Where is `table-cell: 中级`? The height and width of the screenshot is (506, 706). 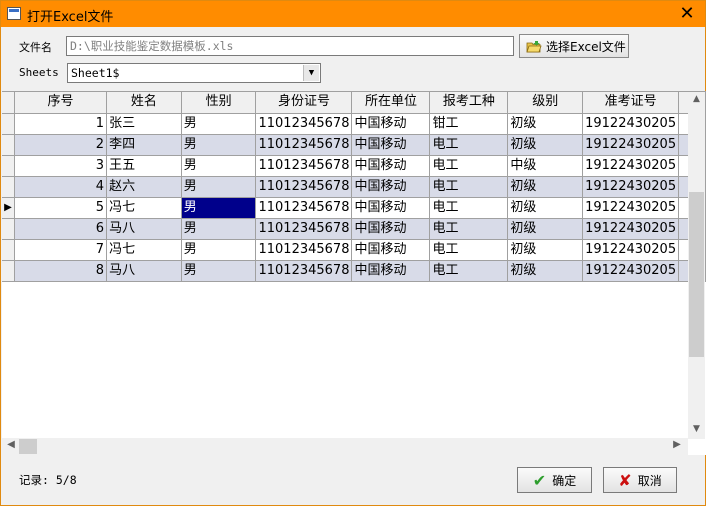
table-cell: 中级 is located at coordinates (545, 166).